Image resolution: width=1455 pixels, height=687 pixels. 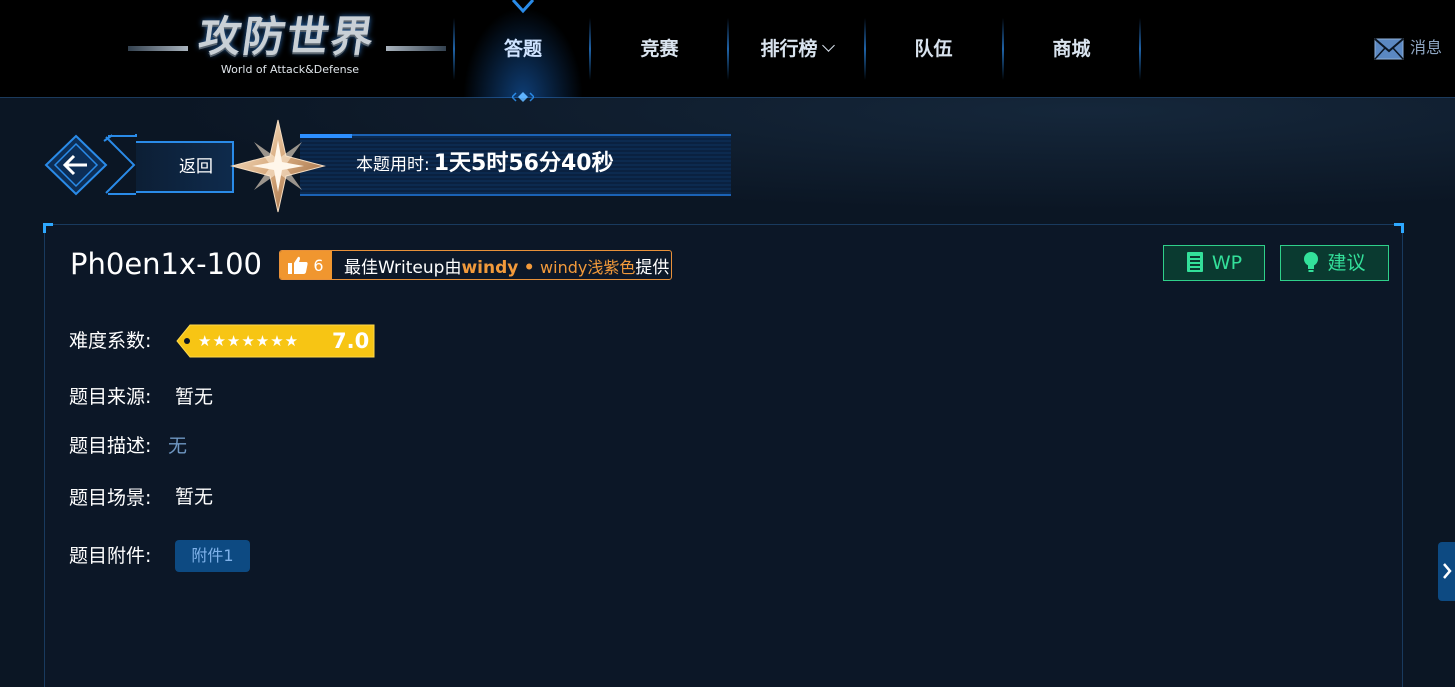 What do you see at coordinates (351, 341) in the screenshot?
I see `rating-value: 7.0` at bounding box center [351, 341].